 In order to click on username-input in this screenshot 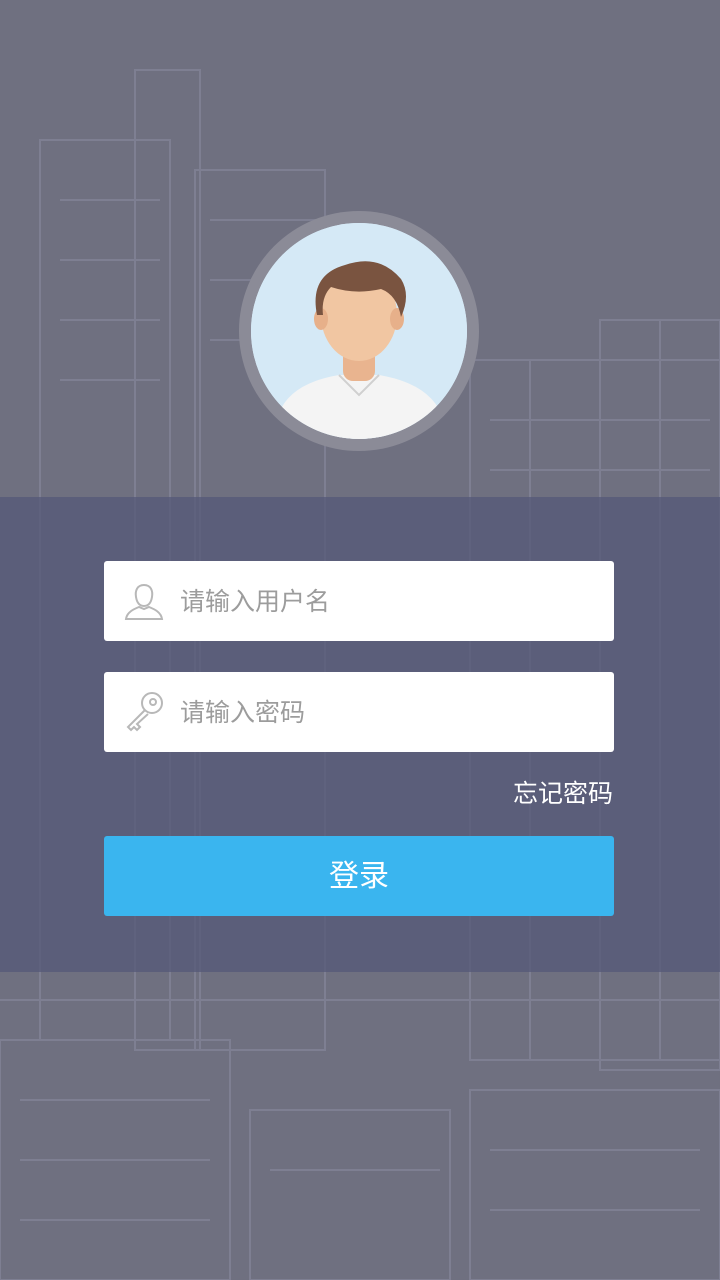, I will do `click(390, 601)`.